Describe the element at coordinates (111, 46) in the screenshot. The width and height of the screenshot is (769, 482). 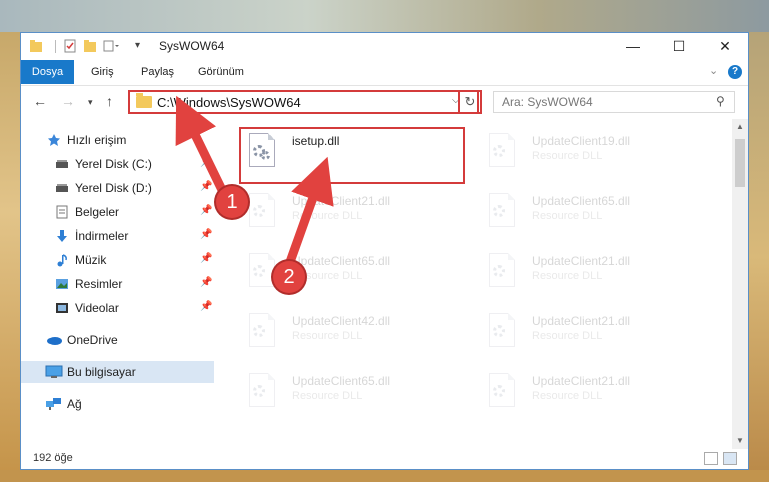
I see `customize-toolbar-icon` at that location.